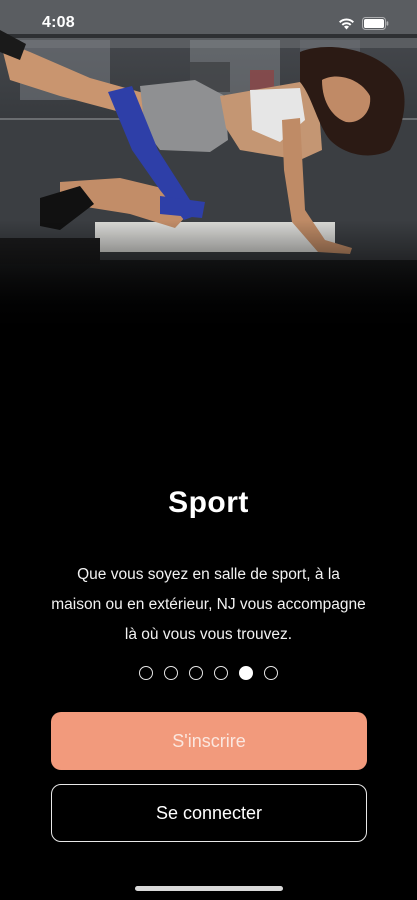  Describe the element at coordinates (346, 23) in the screenshot. I see `wifi-icon` at that location.